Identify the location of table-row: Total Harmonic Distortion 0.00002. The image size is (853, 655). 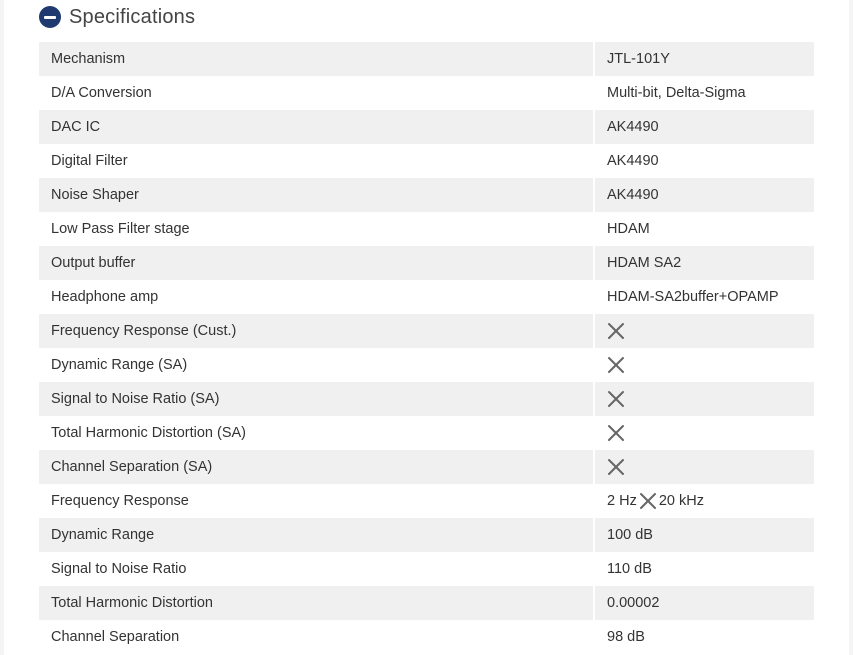
(426, 603).